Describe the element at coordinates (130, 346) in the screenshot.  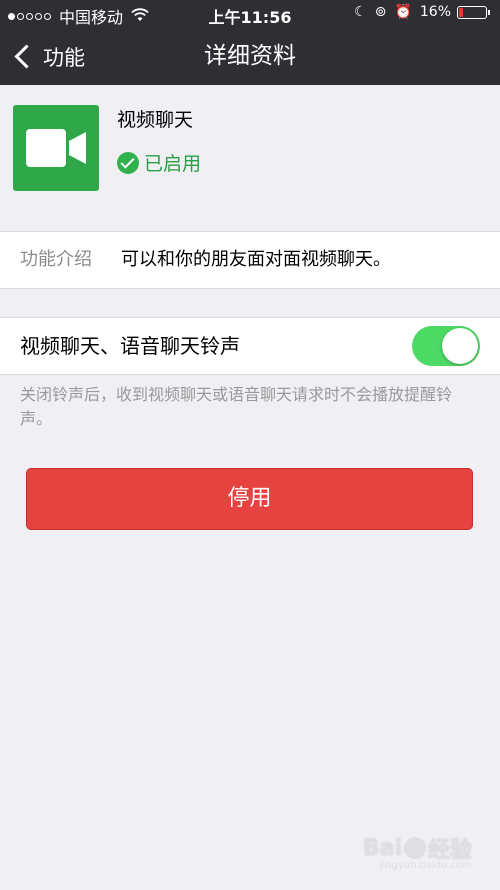
I see `ringtone-label: 视频聊天、语音聊天铃声` at that location.